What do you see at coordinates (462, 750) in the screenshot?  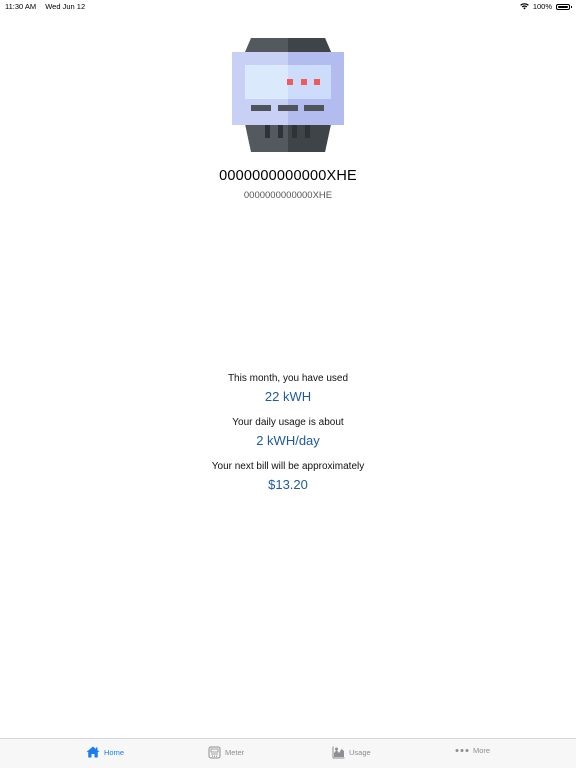 I see `ellipsis-icon` at bounding box center [462, 750].